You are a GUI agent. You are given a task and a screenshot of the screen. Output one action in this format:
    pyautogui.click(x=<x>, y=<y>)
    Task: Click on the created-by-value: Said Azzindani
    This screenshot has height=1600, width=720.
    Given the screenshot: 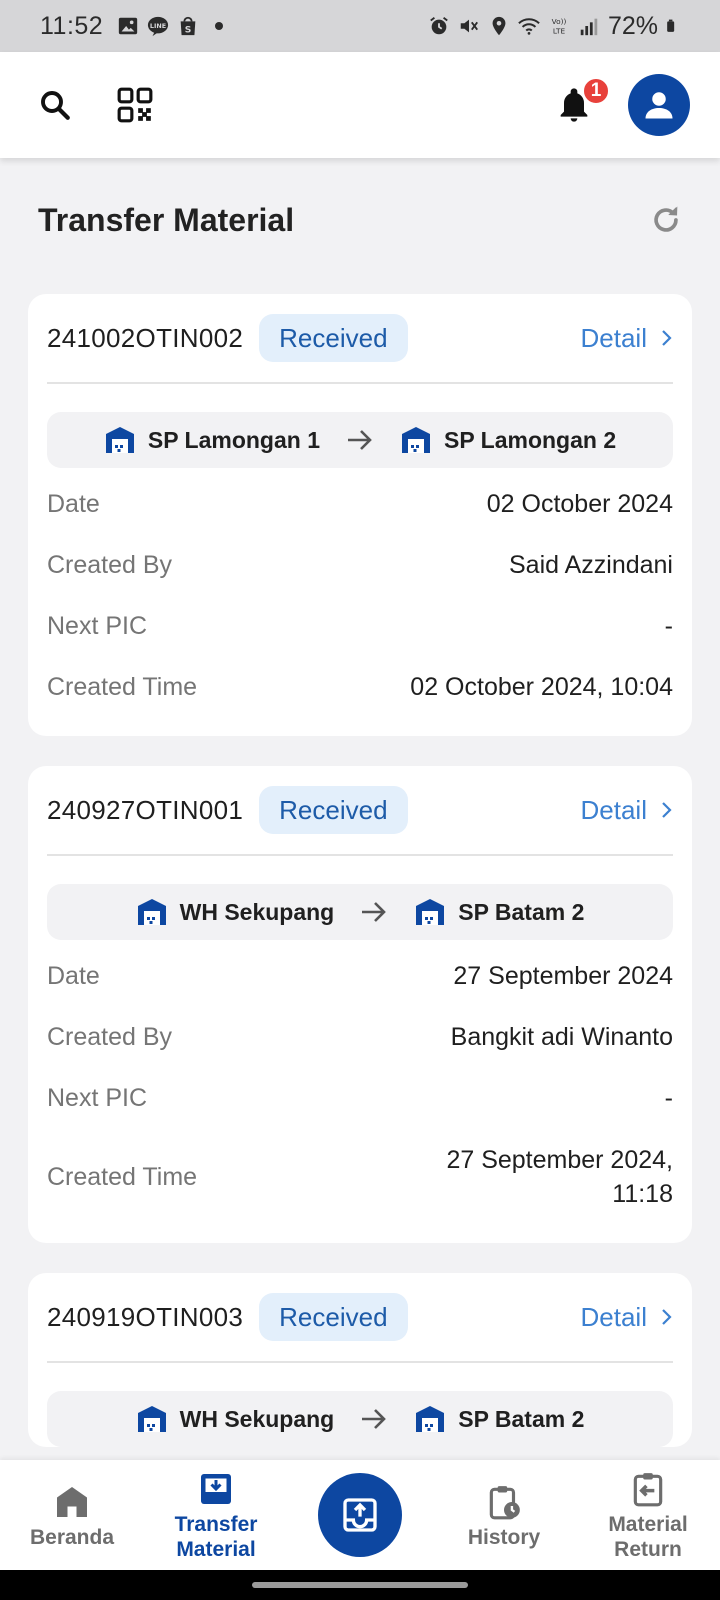 What is the action you would take?
    pyautogui.click(x=590, y=565)
    